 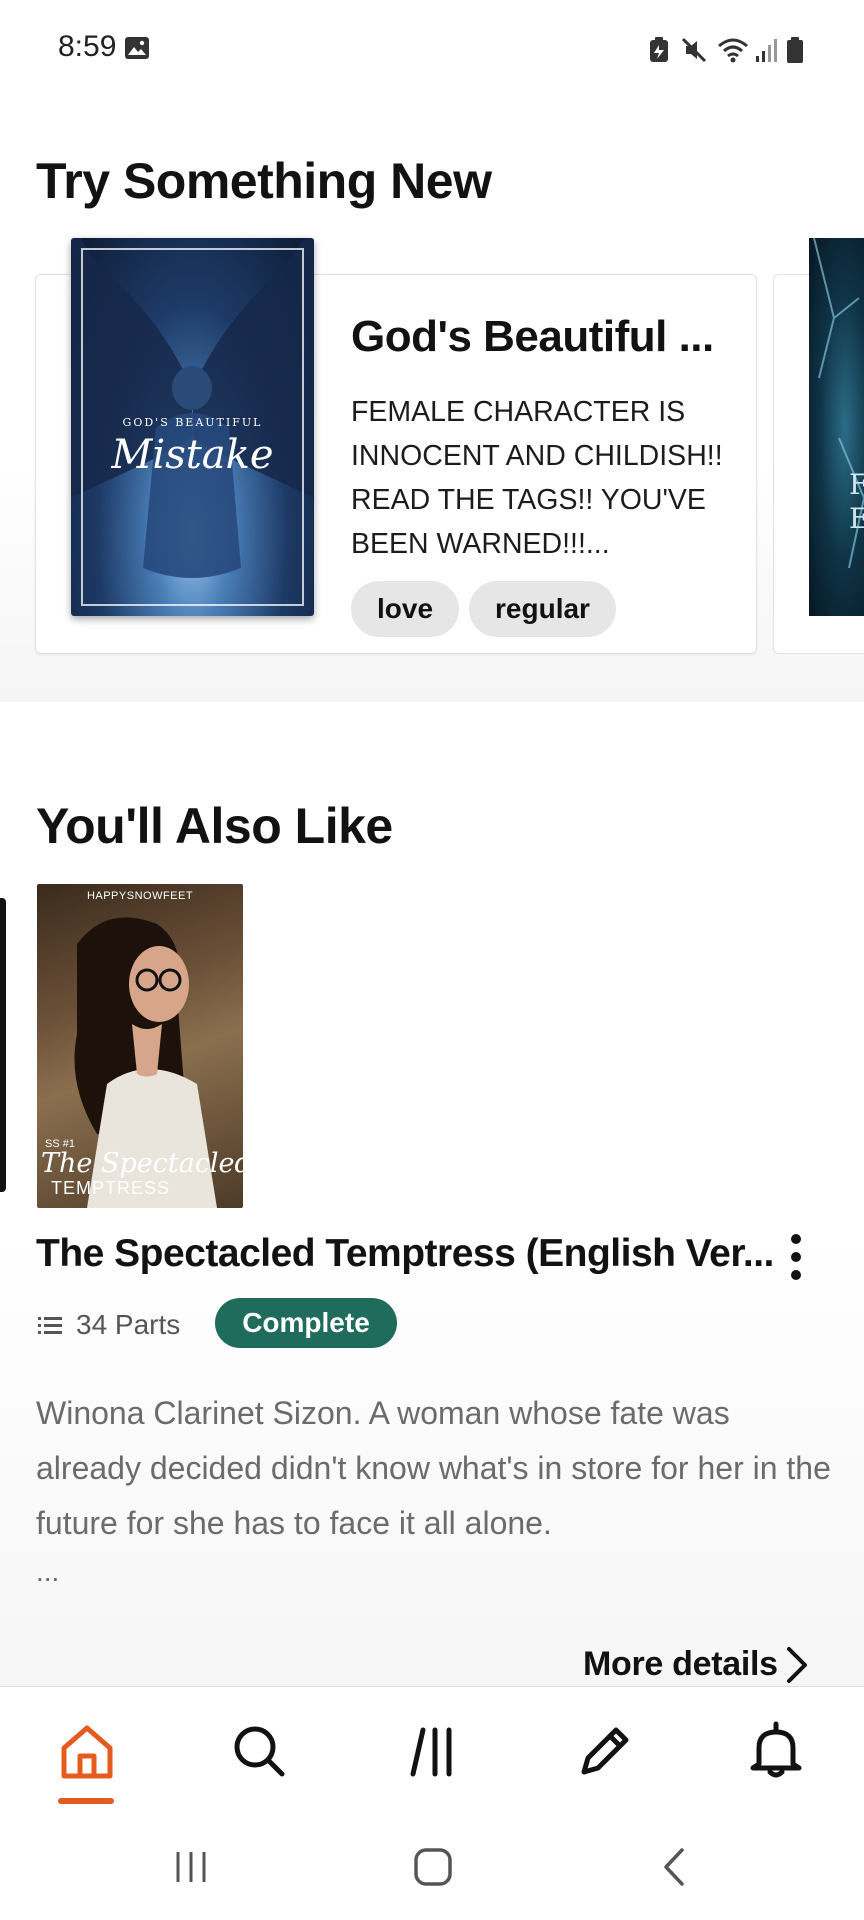 What do you see at coordinates (796, 1257) in the screenshot?
I see `more-options-icon` at bounding box center [796, 1257].